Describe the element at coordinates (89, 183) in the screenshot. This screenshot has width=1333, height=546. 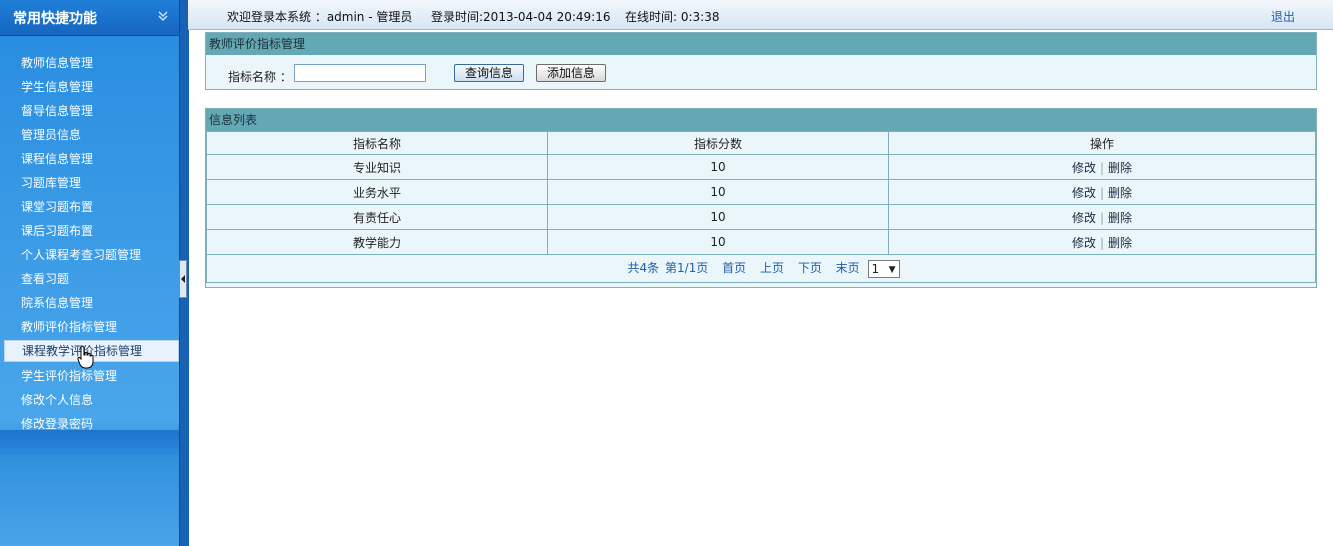
I see `sidebar-item: 习题库管理` at that location.